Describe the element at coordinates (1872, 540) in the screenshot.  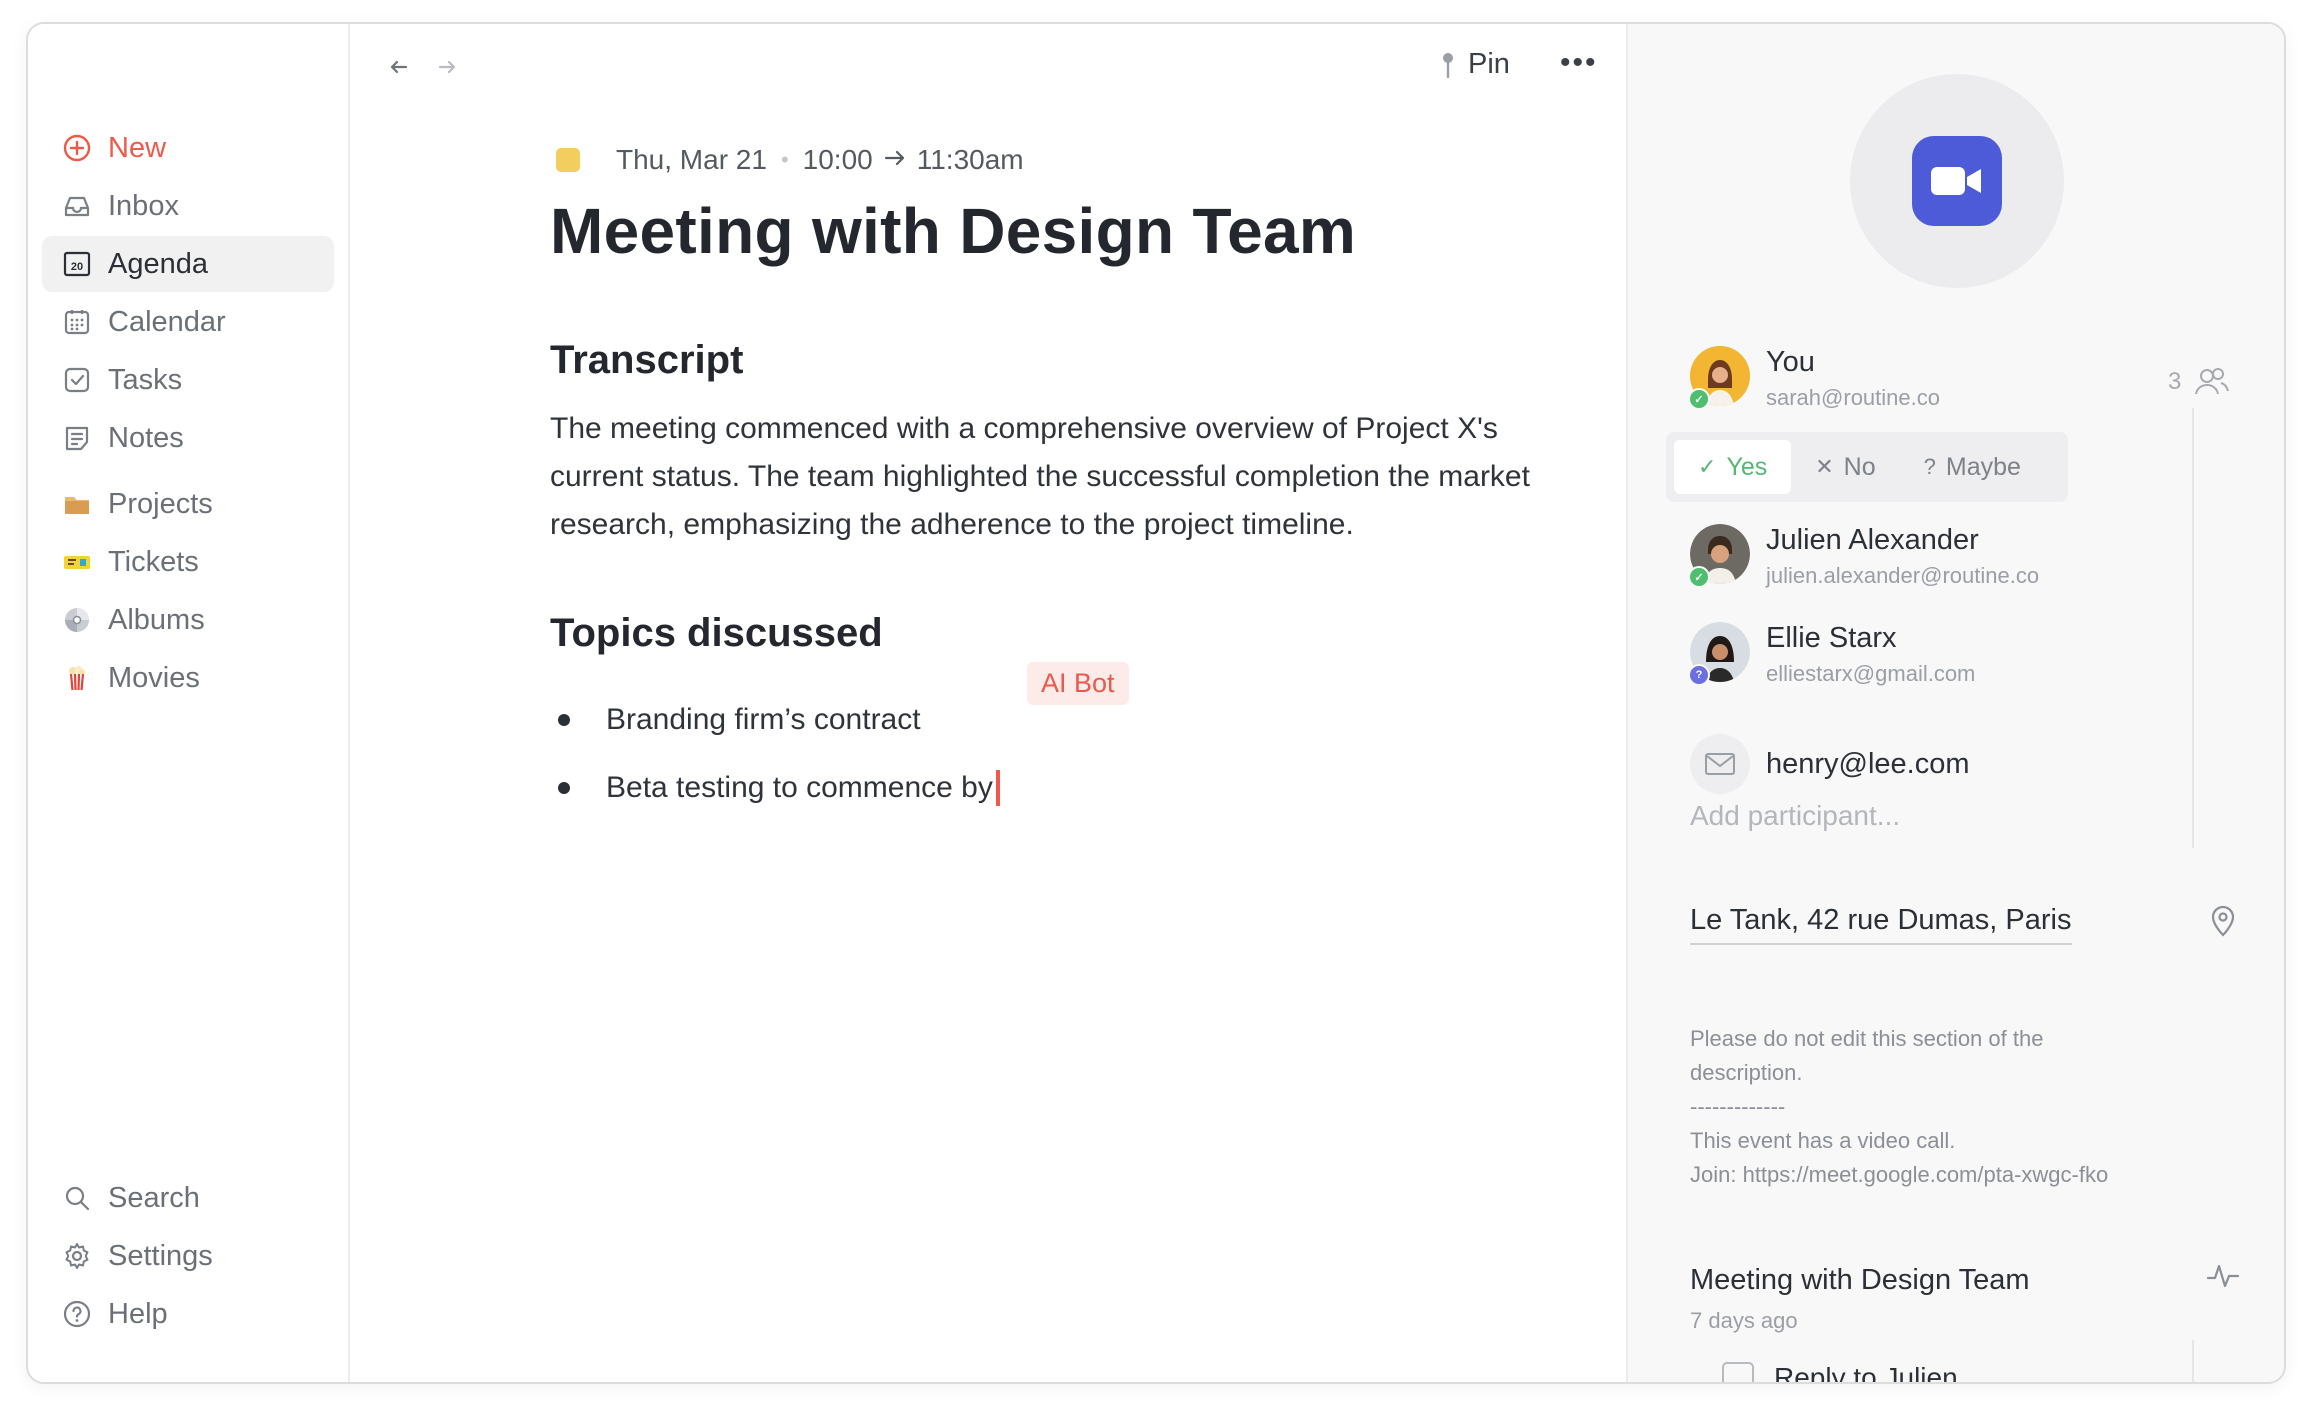
I see `participant-name: Julien Alexander` at that location.